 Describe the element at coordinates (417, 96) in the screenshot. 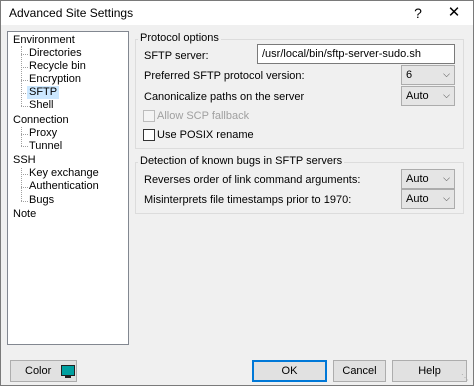

I see `canonicalize-value: Auto` at that location.